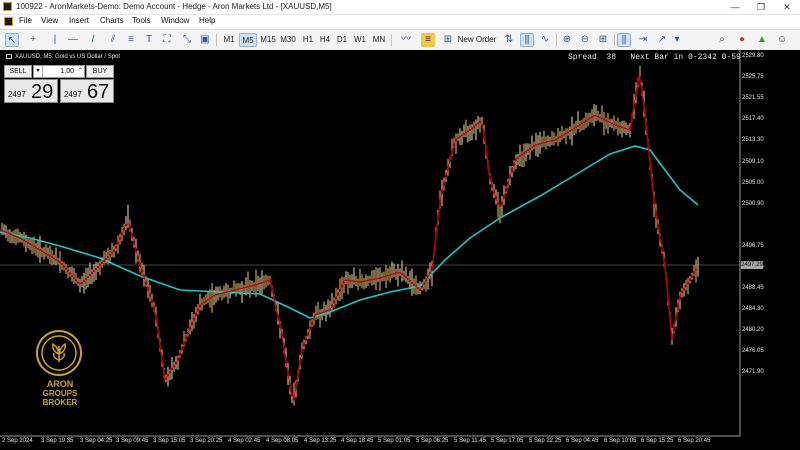 Image resolution: width=800 pixels, height=450 pixels. I want to click on tf-m1: M1, so click(229, 40).